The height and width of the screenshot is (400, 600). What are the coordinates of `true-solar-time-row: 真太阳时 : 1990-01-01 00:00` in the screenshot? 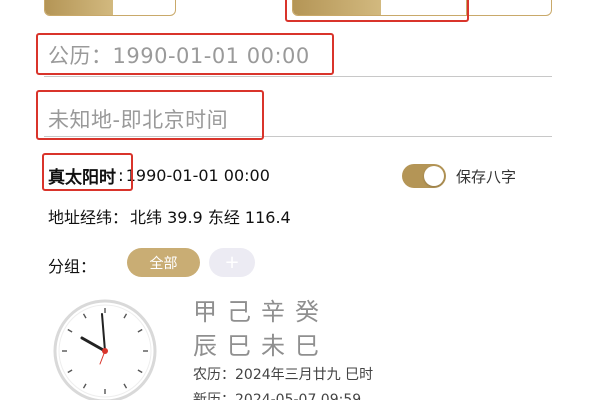 It's located at (159, 176).